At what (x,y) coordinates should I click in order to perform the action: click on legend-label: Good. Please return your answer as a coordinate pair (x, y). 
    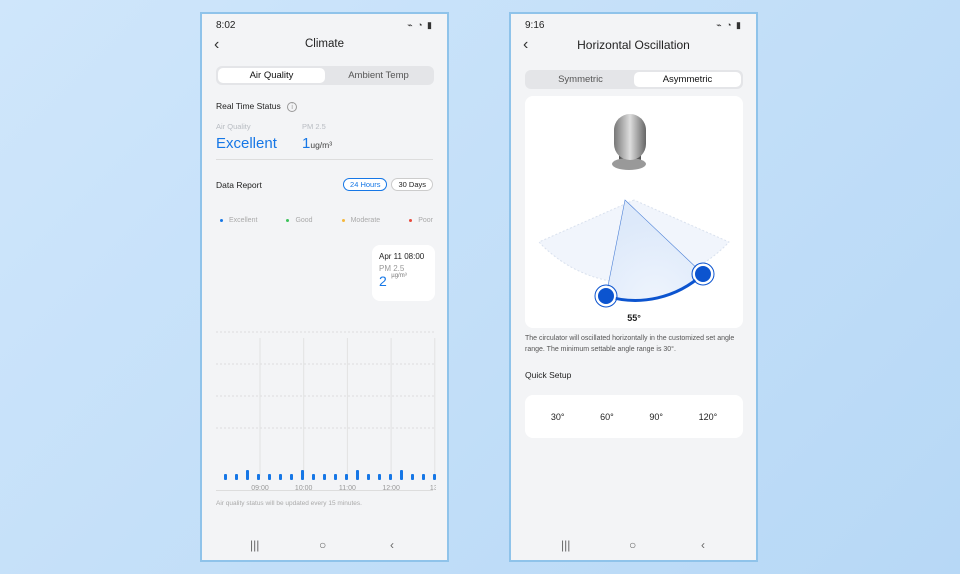
    Looking at the image, I should click on (304, 220).